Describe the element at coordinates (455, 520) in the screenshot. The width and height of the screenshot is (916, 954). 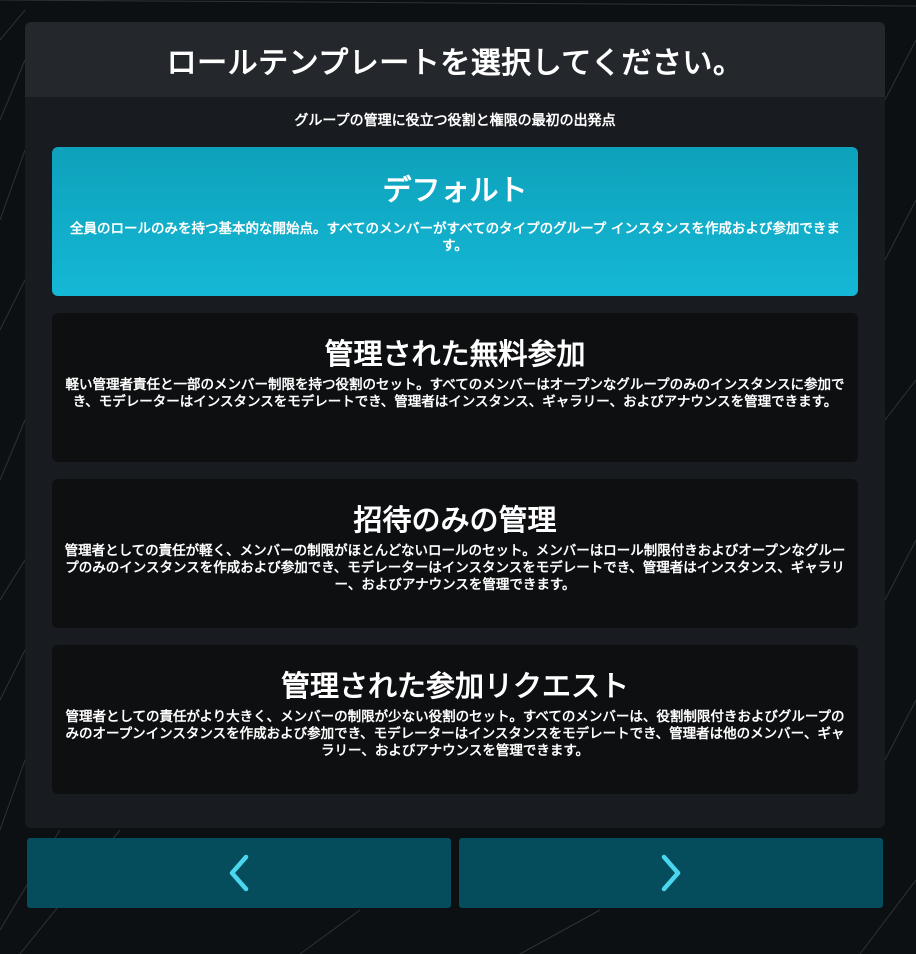
I see `template-title: 招待のみの管理` at that location.